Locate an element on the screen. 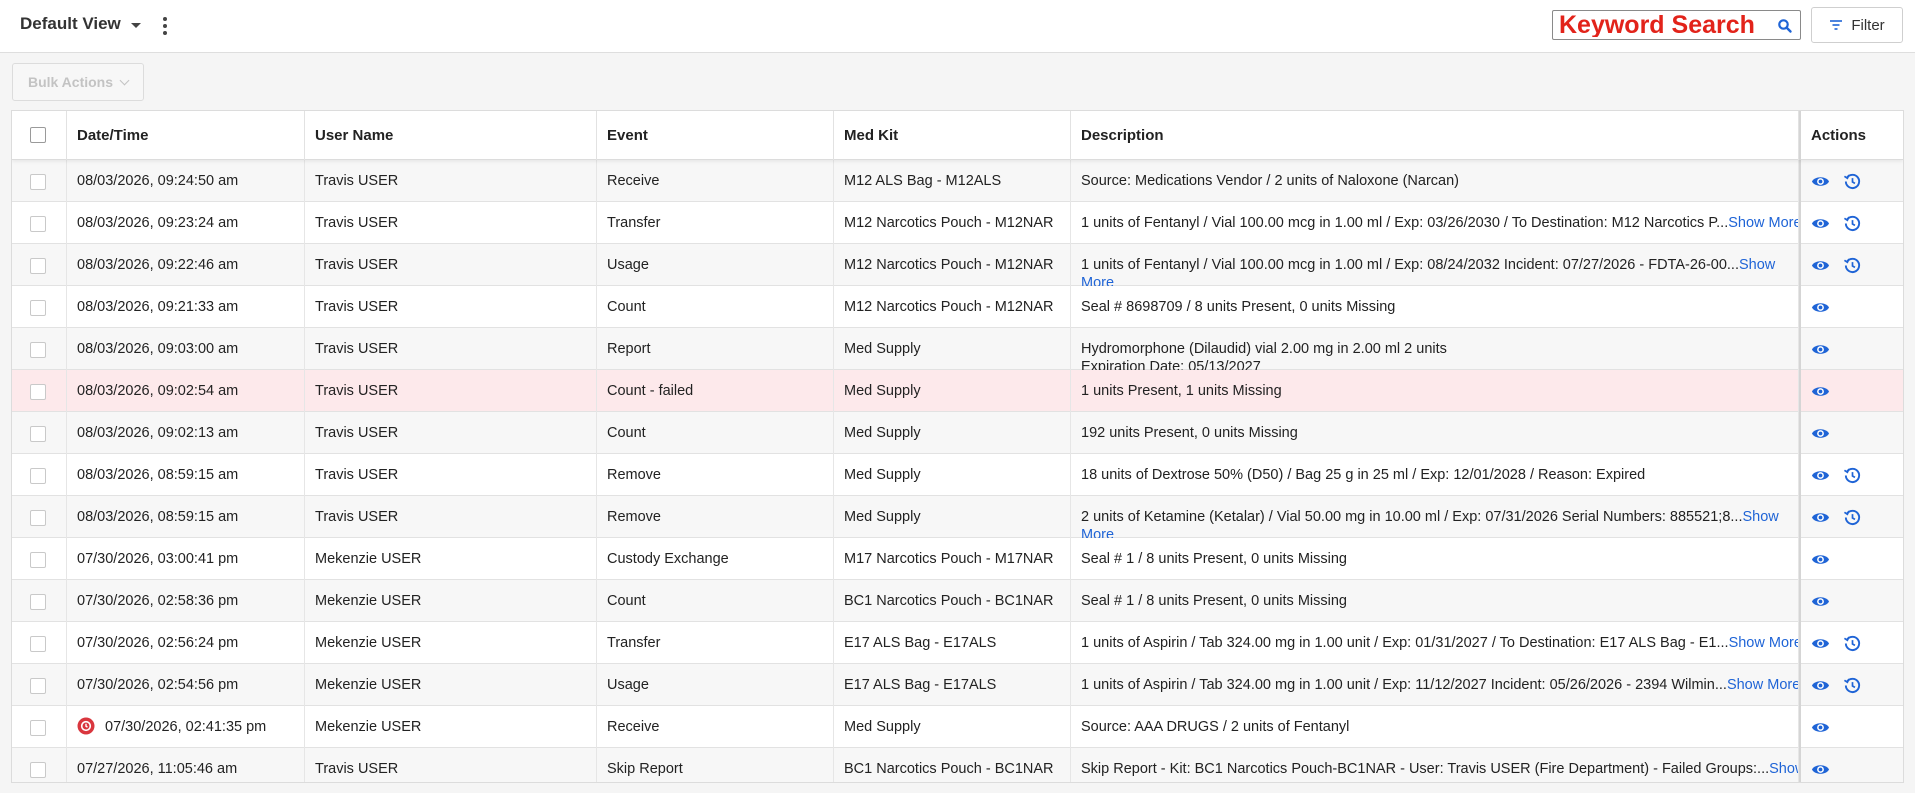 The width and height of the screenshot is (1915, 793). column-header-datetime: Date/Time is located at coordinates (186, 135).